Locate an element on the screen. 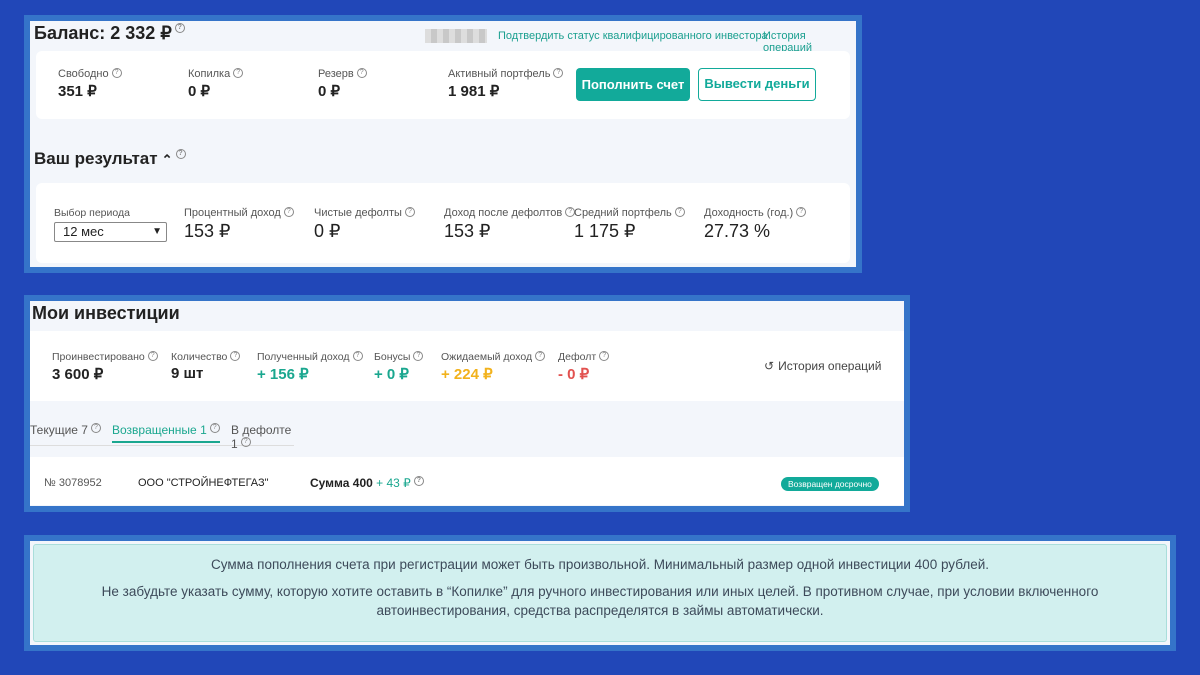  free-value: 351 ₽ is located at coordinates (77, 91).